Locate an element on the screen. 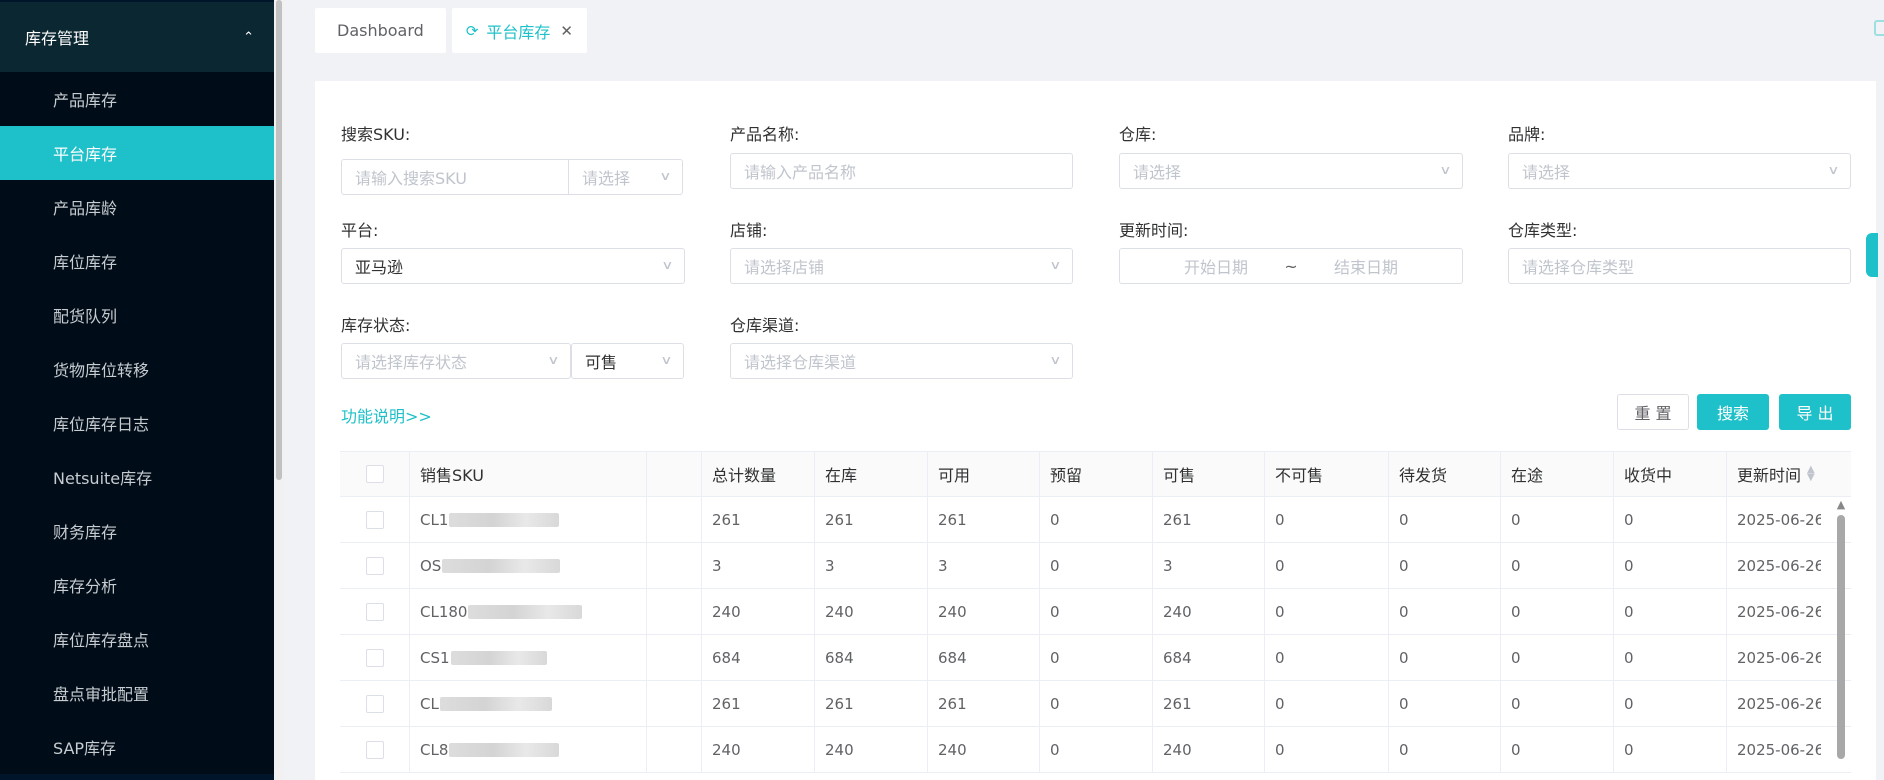 This screenshot has width=1884, height=780. sidebar-item-label: 库位库存日志 is located at coordinates (101, 424).